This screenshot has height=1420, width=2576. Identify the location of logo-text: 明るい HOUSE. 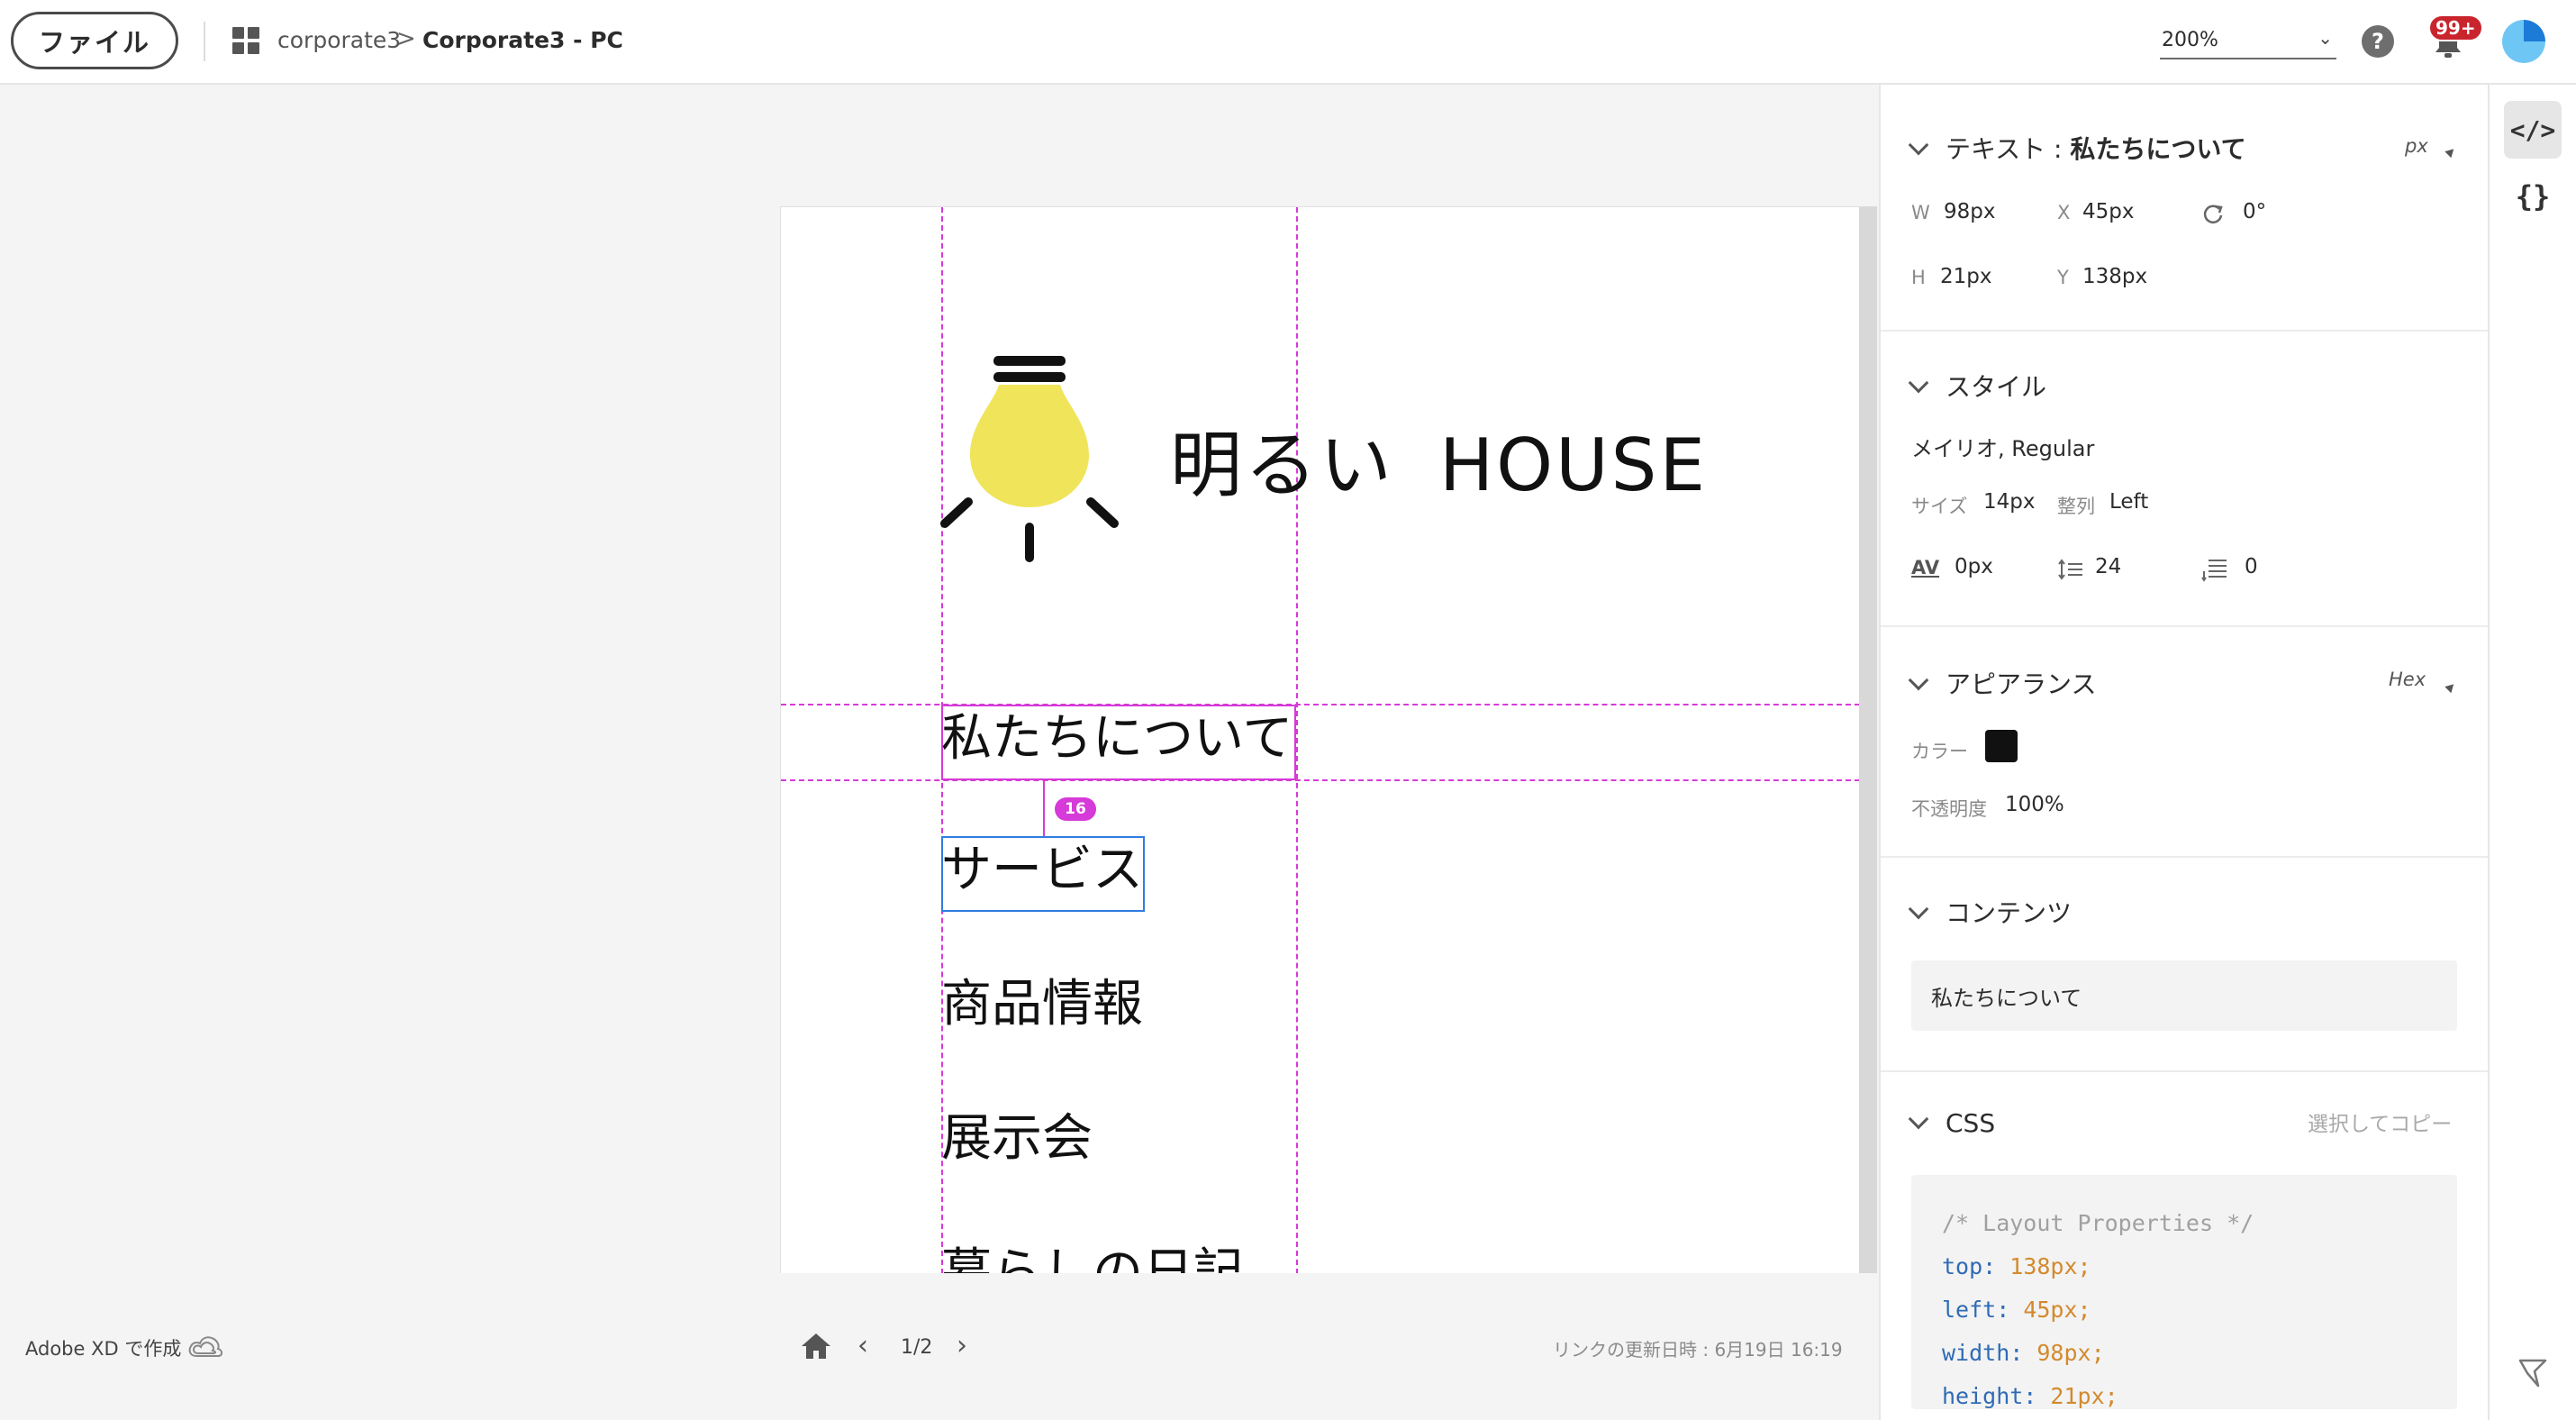
(1439, 459).